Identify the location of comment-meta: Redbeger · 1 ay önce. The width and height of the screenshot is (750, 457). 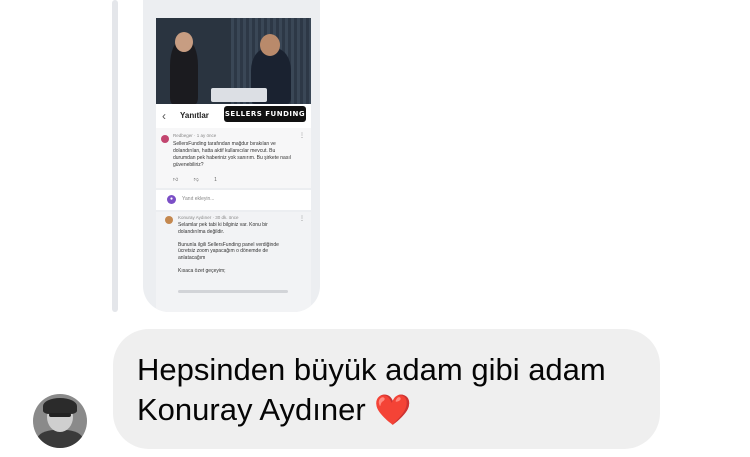
(195, 135).